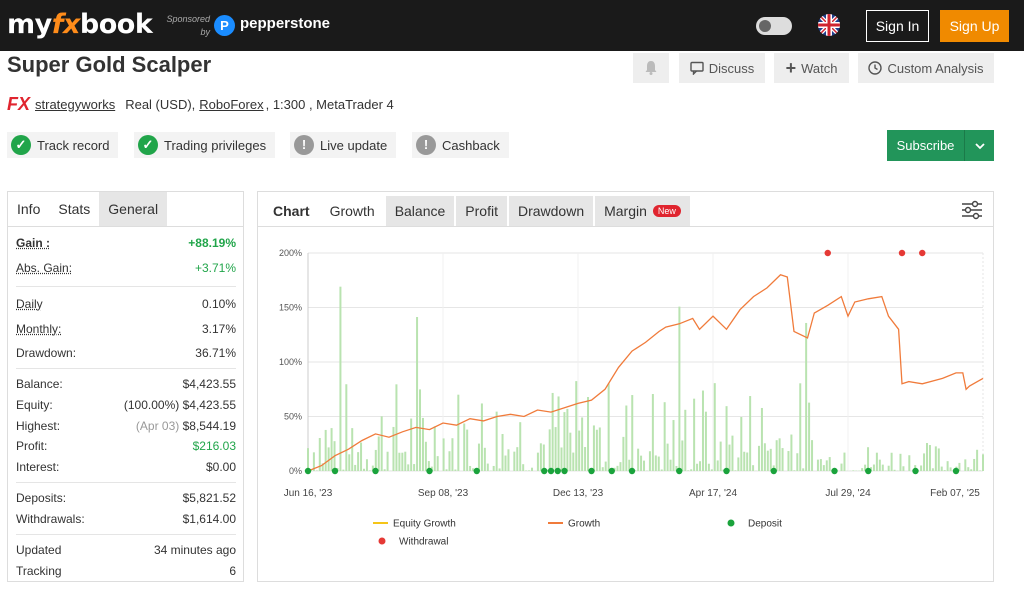 Image resolution: width=1024 pixels, height=596 pixels. Describe the element at coordinates (73, 145) in the screenshot. I see `badge-label: Track record` at that location.